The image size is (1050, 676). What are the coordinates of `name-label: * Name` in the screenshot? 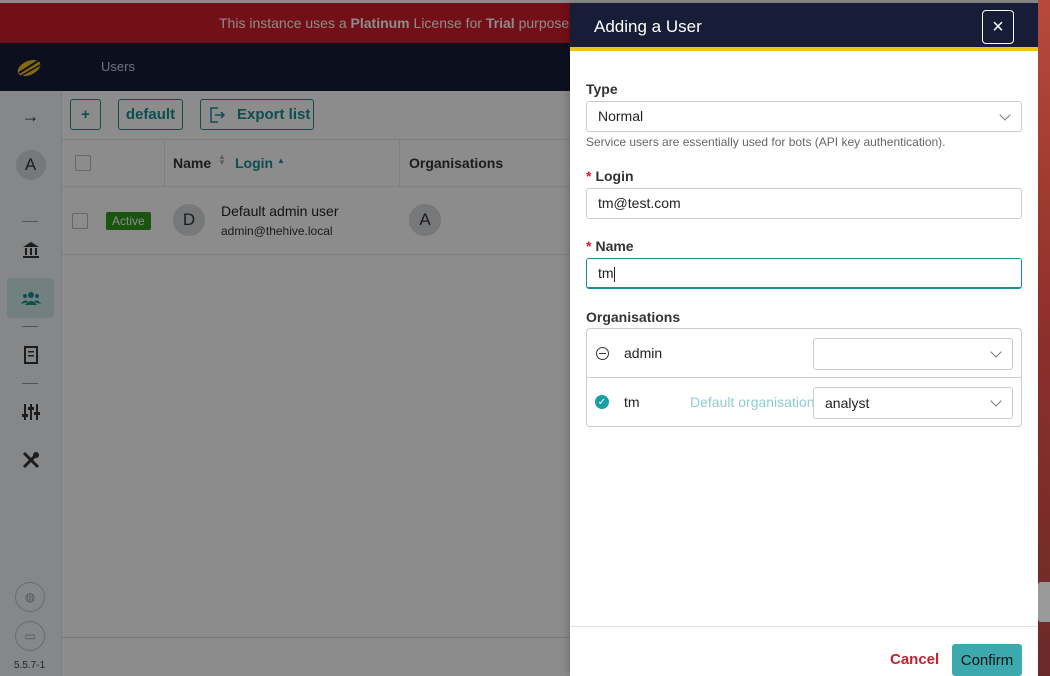 It's located at (610, 246).